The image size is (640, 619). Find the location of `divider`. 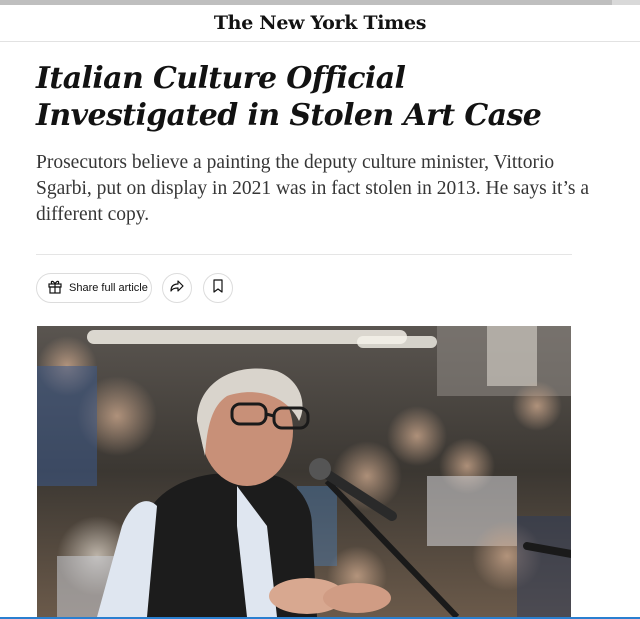

divider is located at coordinates (304, 254).